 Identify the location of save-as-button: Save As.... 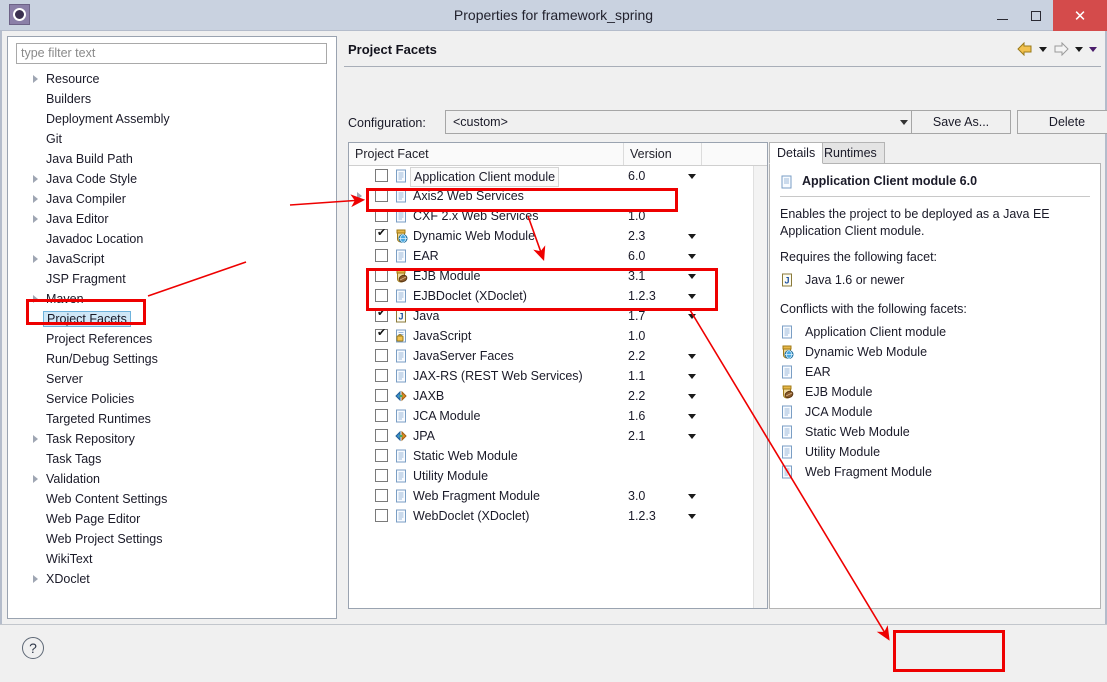
(961, 122).